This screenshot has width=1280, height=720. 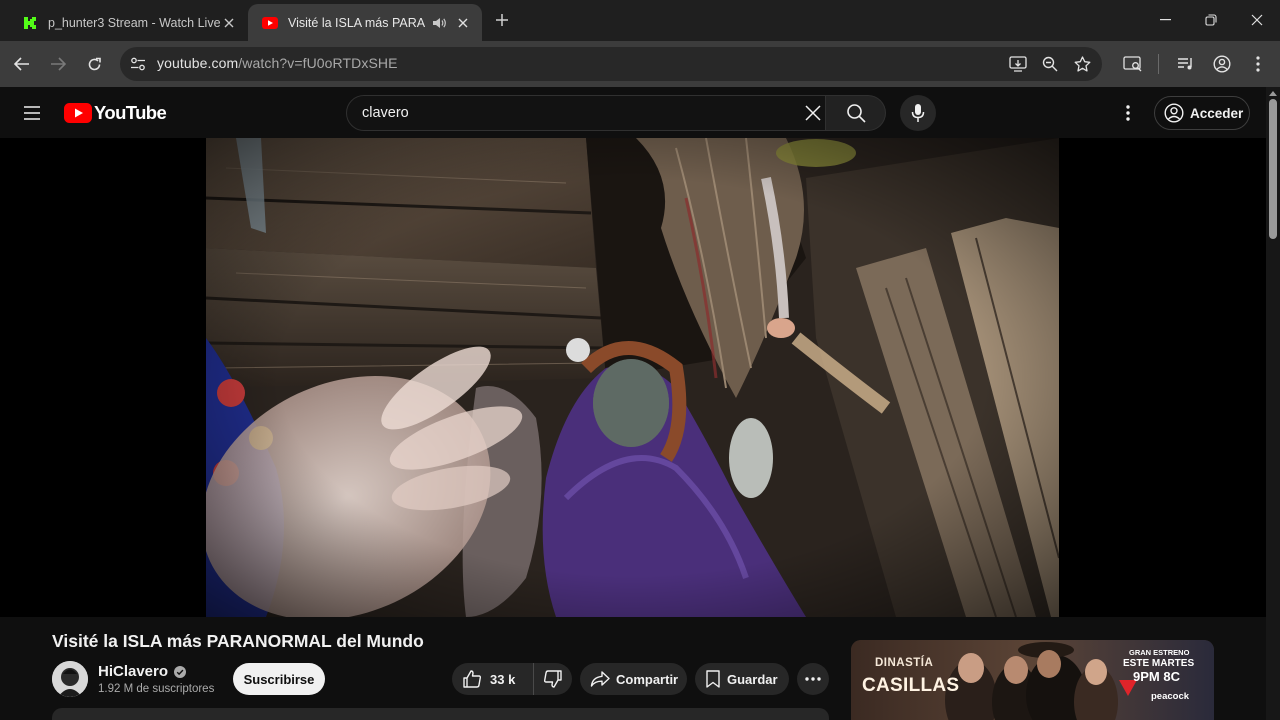 I want to click on save-button: Guardar, so click(x=742, y=679).